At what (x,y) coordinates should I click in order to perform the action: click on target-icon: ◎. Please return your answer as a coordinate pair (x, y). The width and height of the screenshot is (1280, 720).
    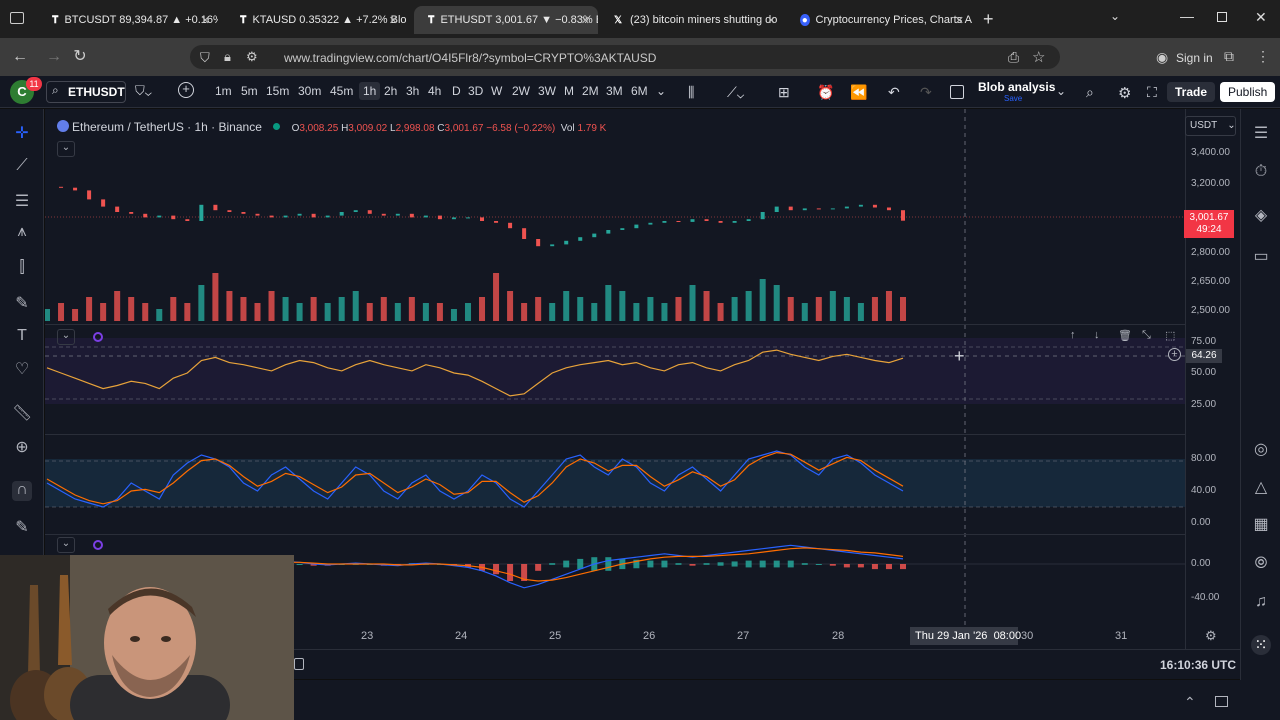
    Looking at the image, I should click on (1261, 449).